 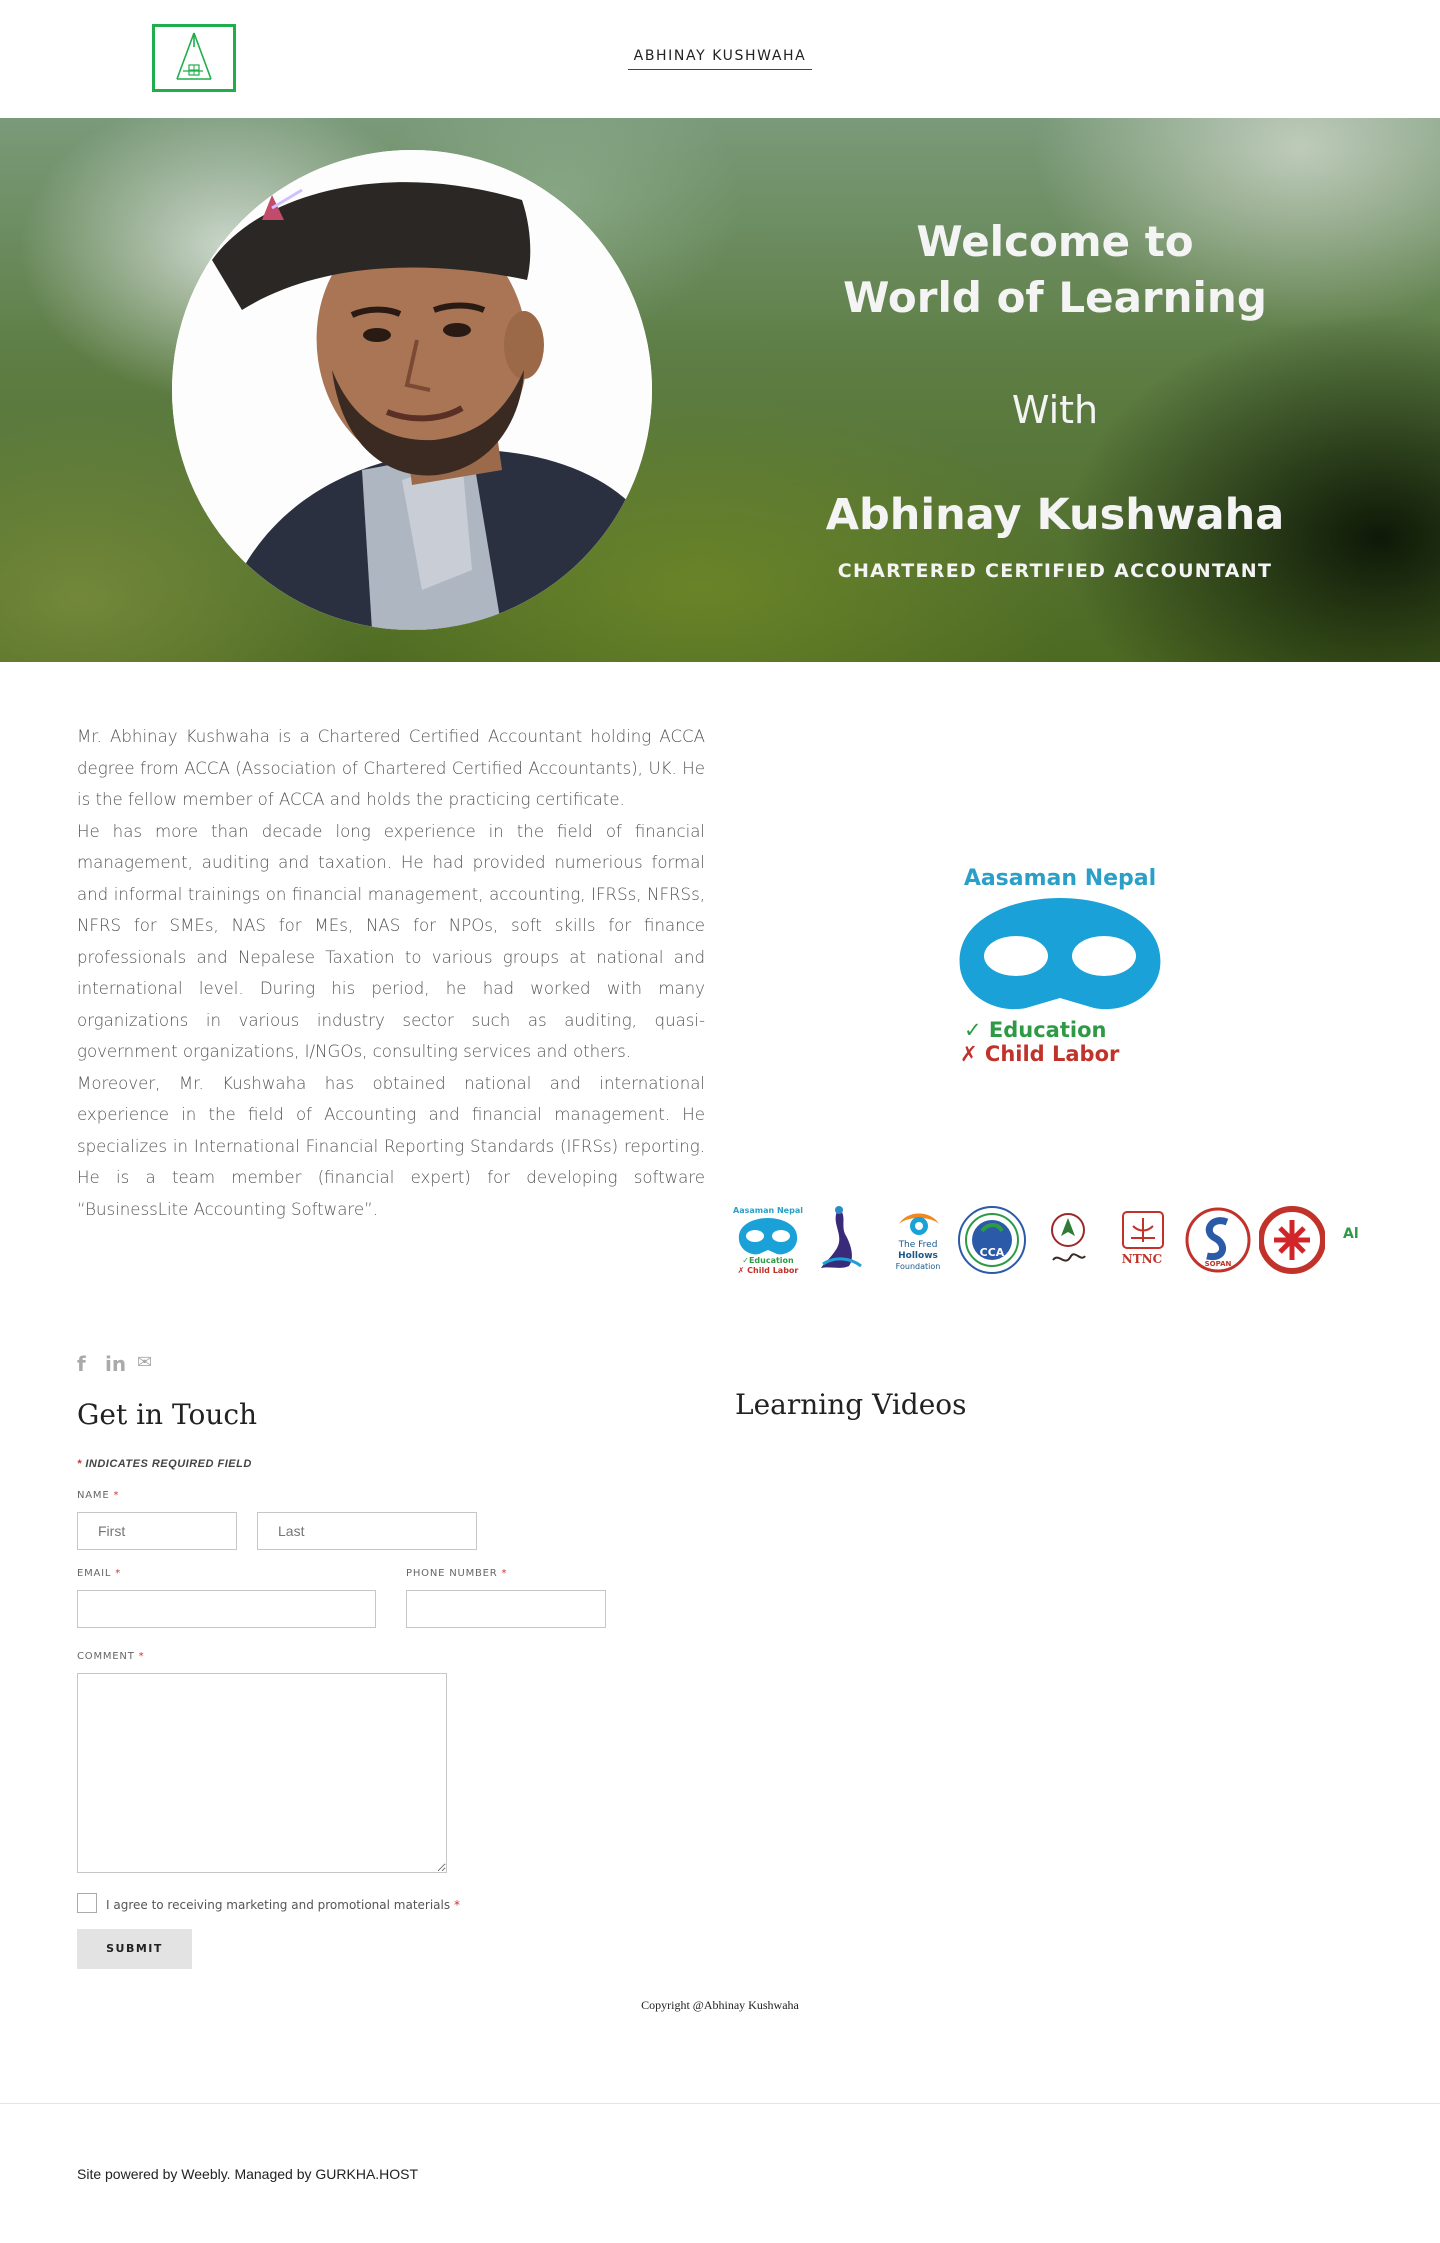 I want to click on partner-mermaid-logo, so click(x=850, y=1242).